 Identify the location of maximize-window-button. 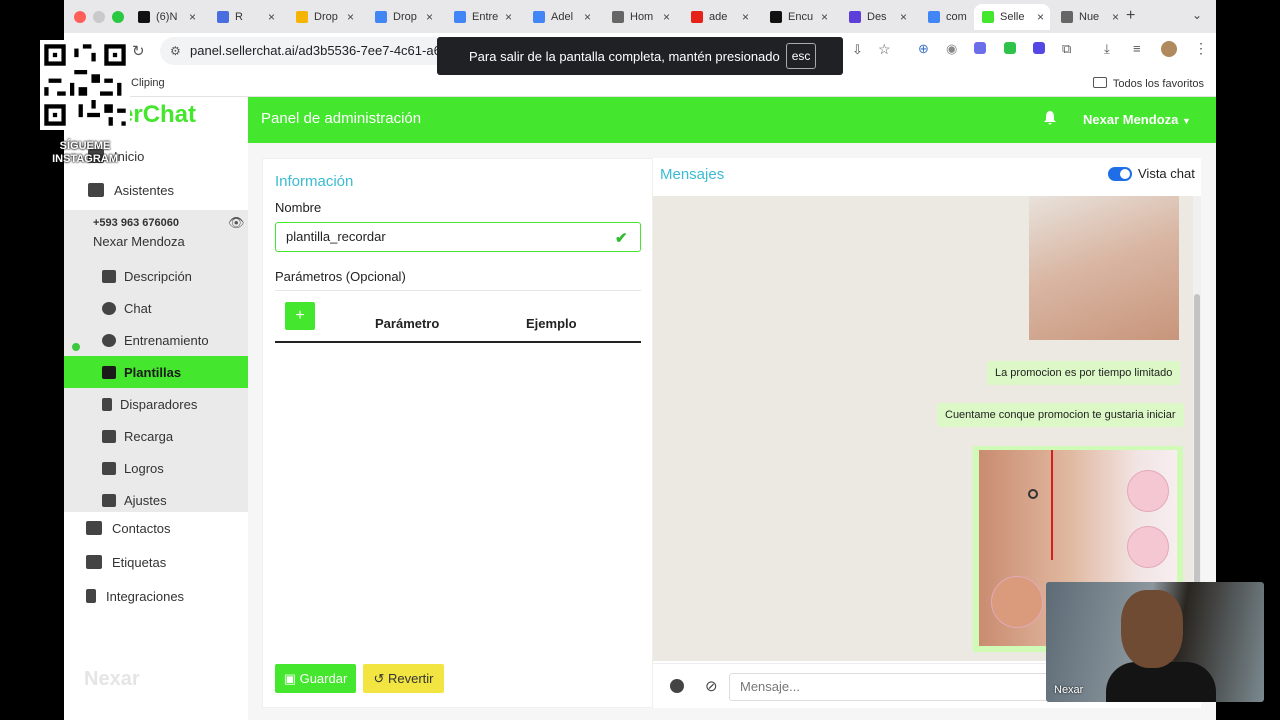
(118, 17).